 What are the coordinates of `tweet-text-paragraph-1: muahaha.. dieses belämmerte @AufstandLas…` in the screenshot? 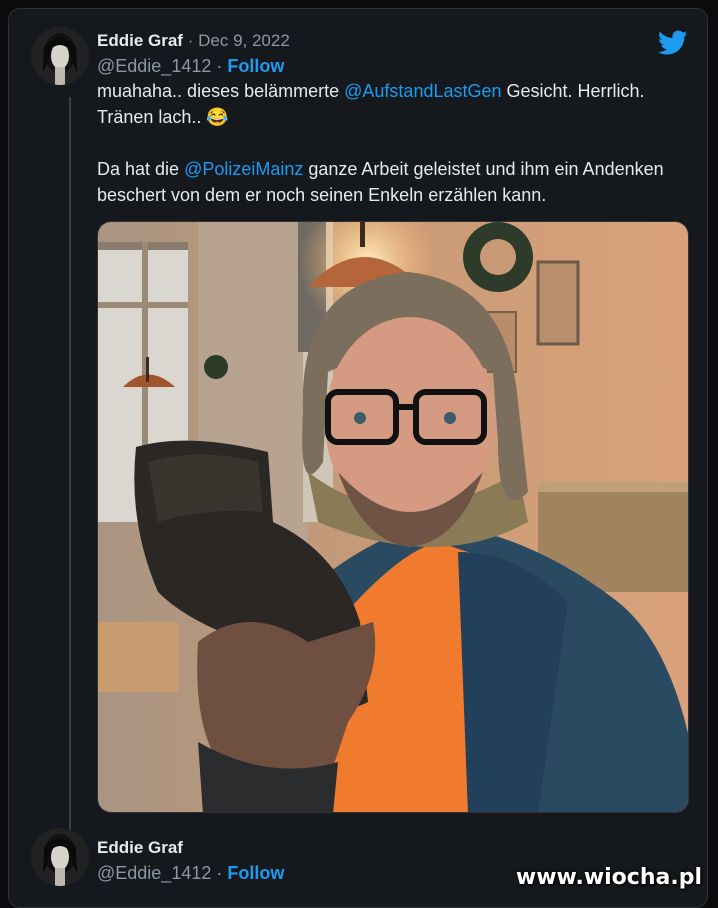 It's located at (392, 104).